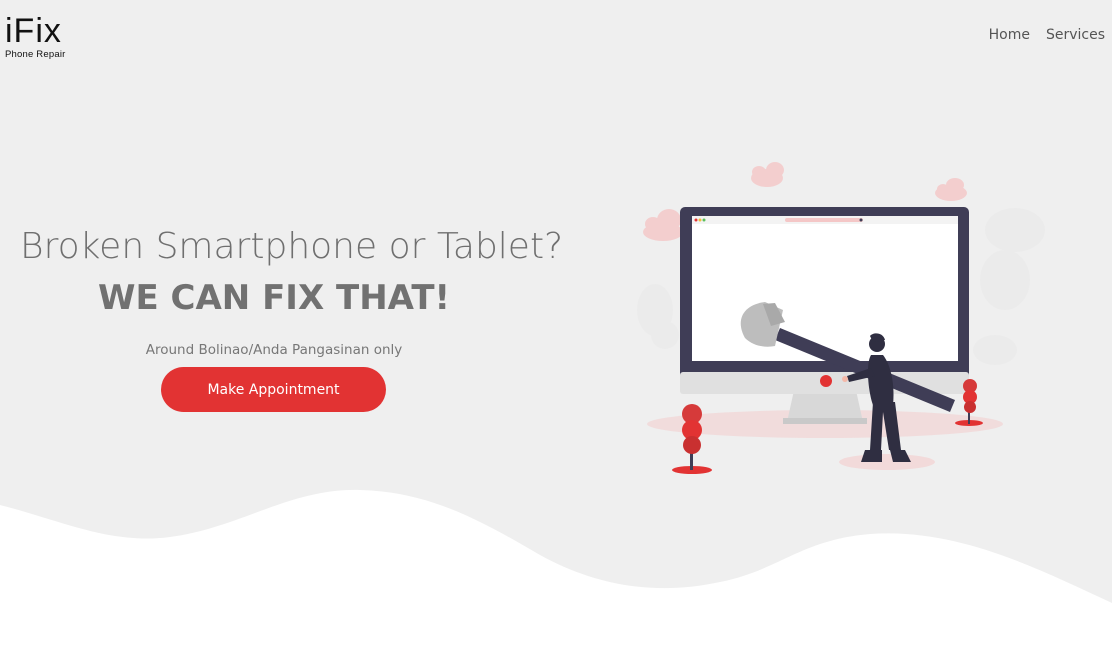  What do you see at coordinates (887, 462) in the screenshot?
I see `person-shadow` at bounding box center [887, 462].